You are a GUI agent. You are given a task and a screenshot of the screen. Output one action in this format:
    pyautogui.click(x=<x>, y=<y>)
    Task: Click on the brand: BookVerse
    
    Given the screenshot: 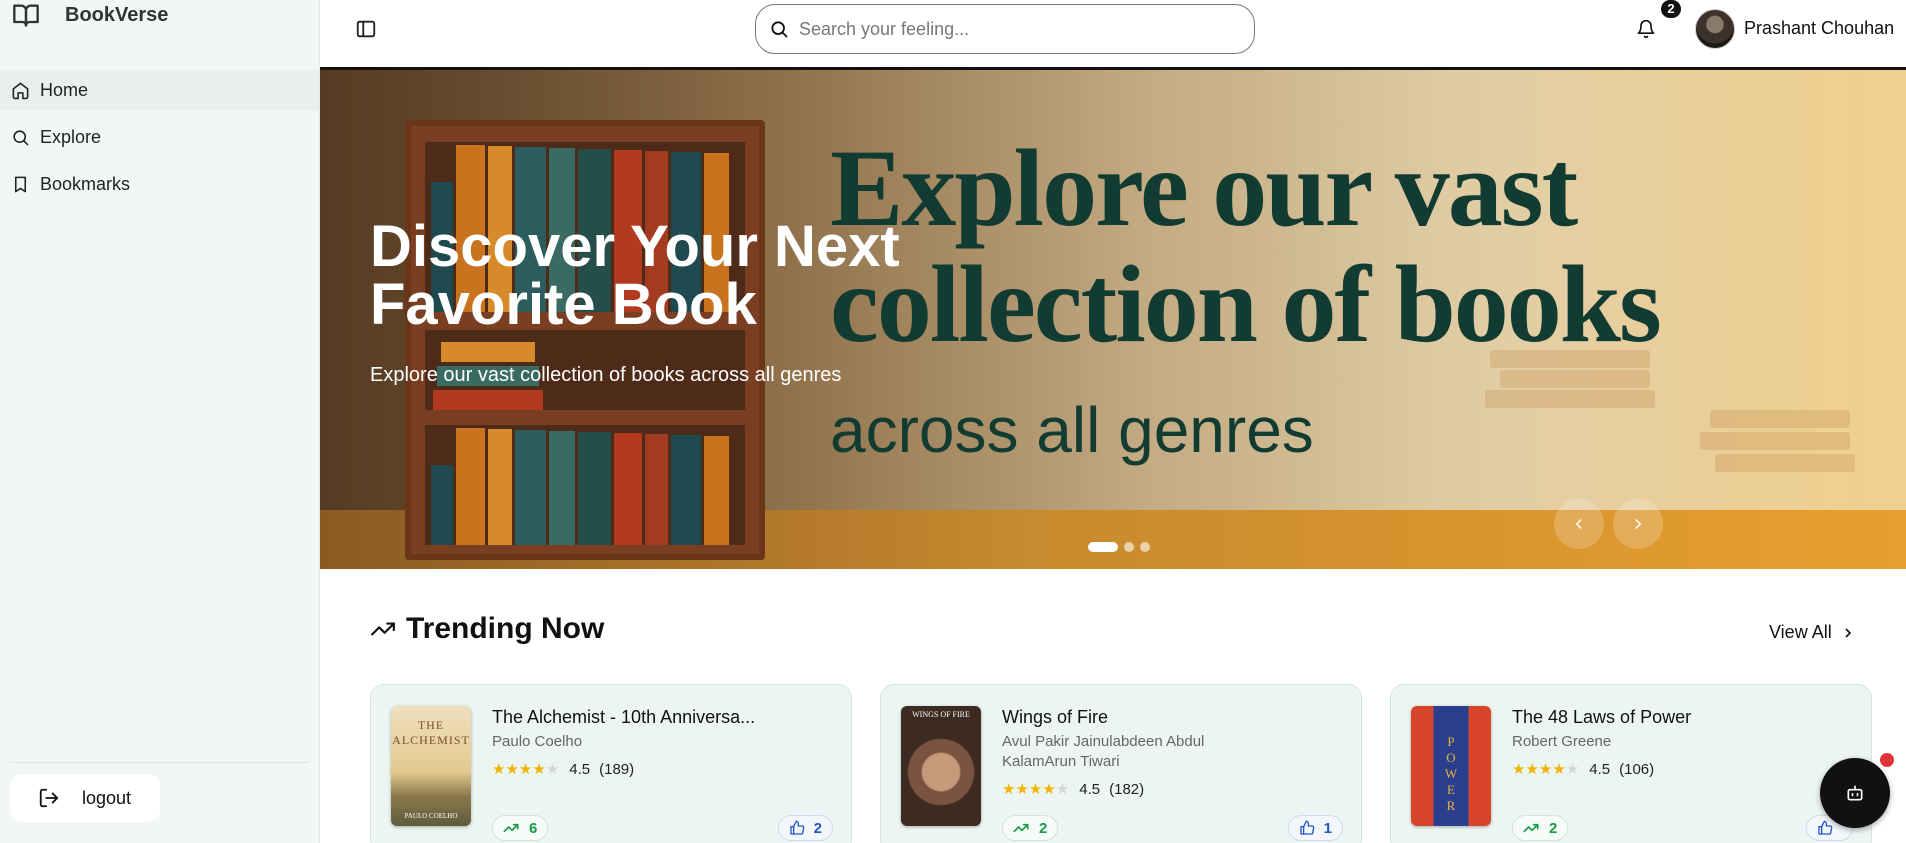 What is the action you would take?
    pyautogui.click(x=89, y=15)
    